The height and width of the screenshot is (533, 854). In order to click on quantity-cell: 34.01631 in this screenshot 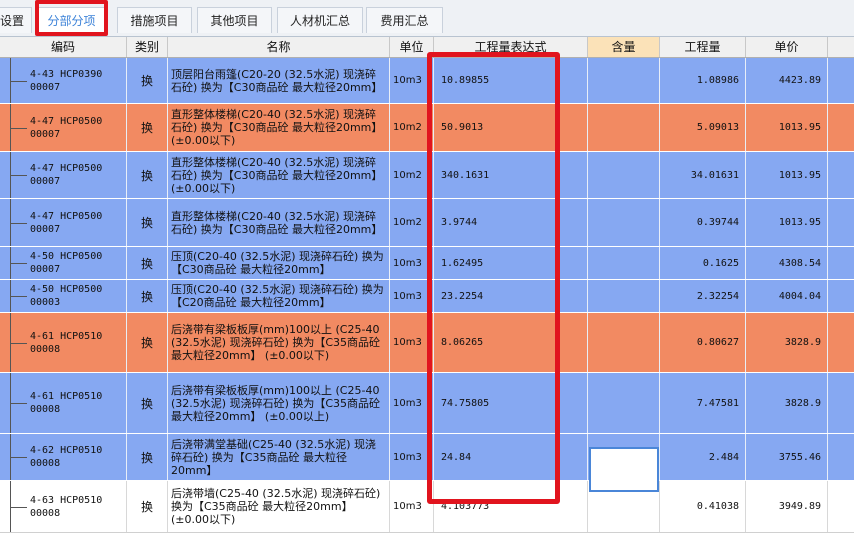, I will do `click(703, 175)`.